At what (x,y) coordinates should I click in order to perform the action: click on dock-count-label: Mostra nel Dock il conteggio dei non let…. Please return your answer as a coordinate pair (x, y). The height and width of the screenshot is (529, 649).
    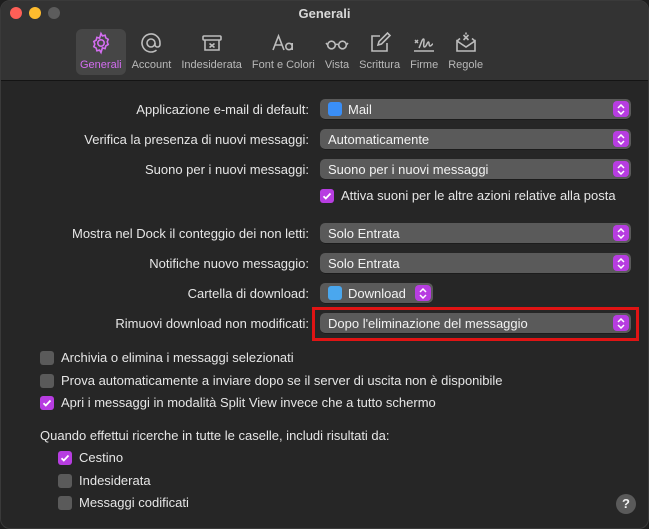
    Looking at the image, I should click on (190, 233).